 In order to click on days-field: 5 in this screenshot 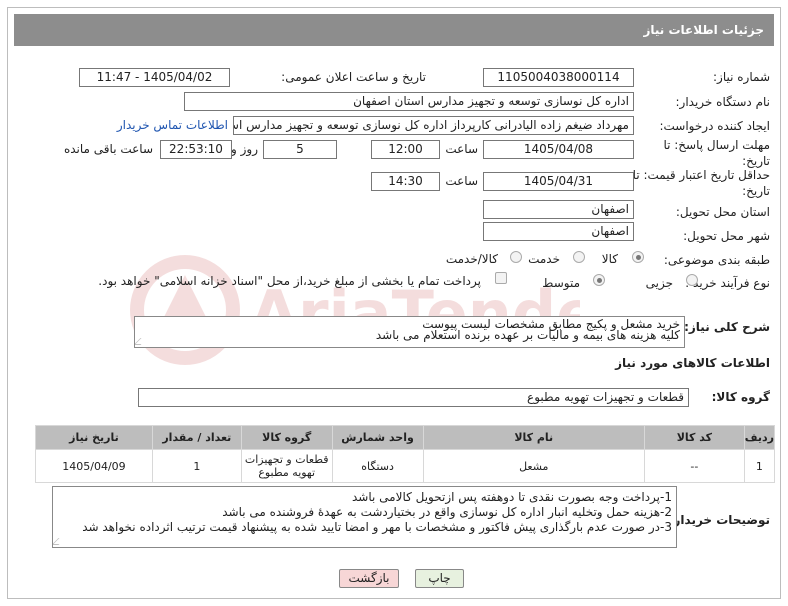, I will do `click(300, 149)`.